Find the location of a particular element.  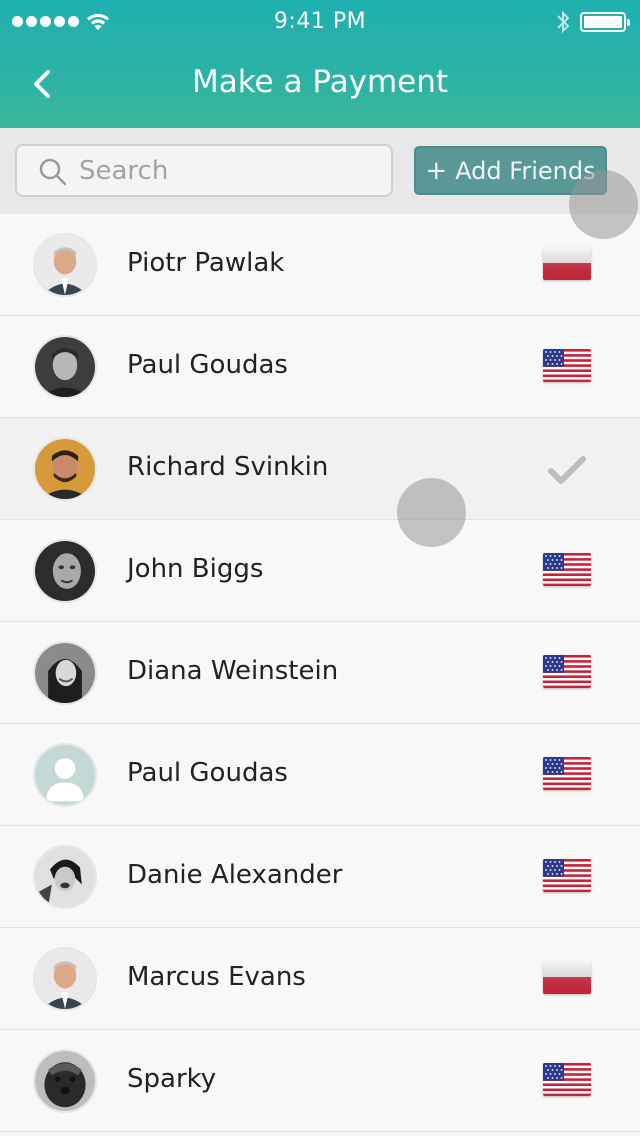

friend-name: Piotr Pawlak is located at coordinates (206, 263).